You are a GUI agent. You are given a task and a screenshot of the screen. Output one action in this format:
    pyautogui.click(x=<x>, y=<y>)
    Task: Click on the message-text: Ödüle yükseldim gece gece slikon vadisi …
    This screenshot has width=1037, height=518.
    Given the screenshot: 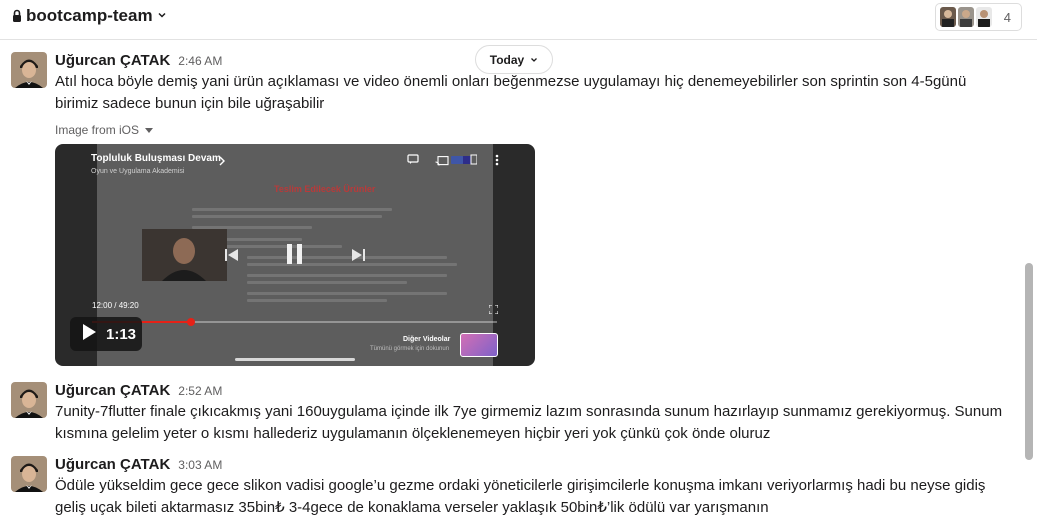 What is the action you would take?
    pyautogui.click(x=520, y=496)
    